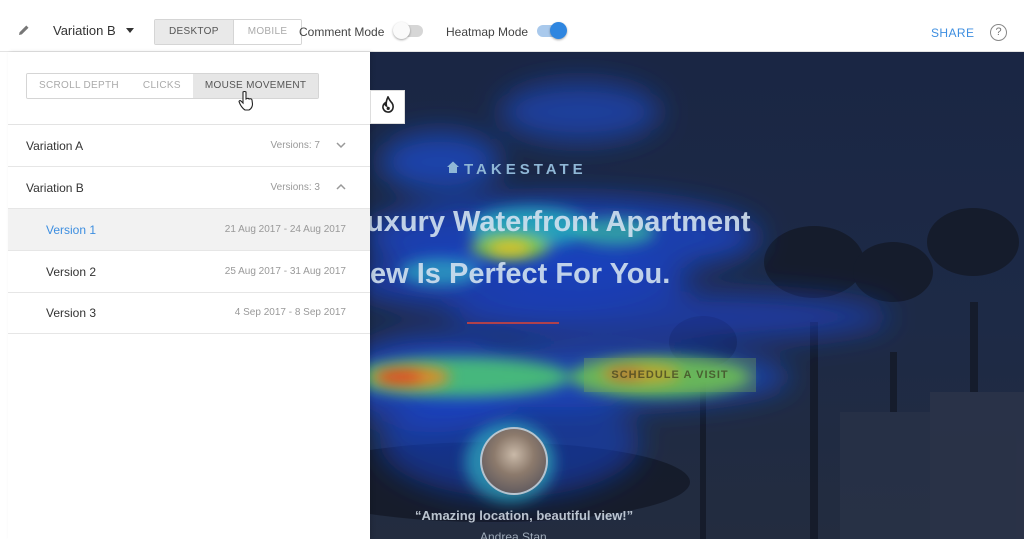 This screenshot has height=539, width=1024. What do you see at coordinates (525, 169) in the screenshot?
I see `logo-text: TAKESTATE` at bounding box center [525, 169].